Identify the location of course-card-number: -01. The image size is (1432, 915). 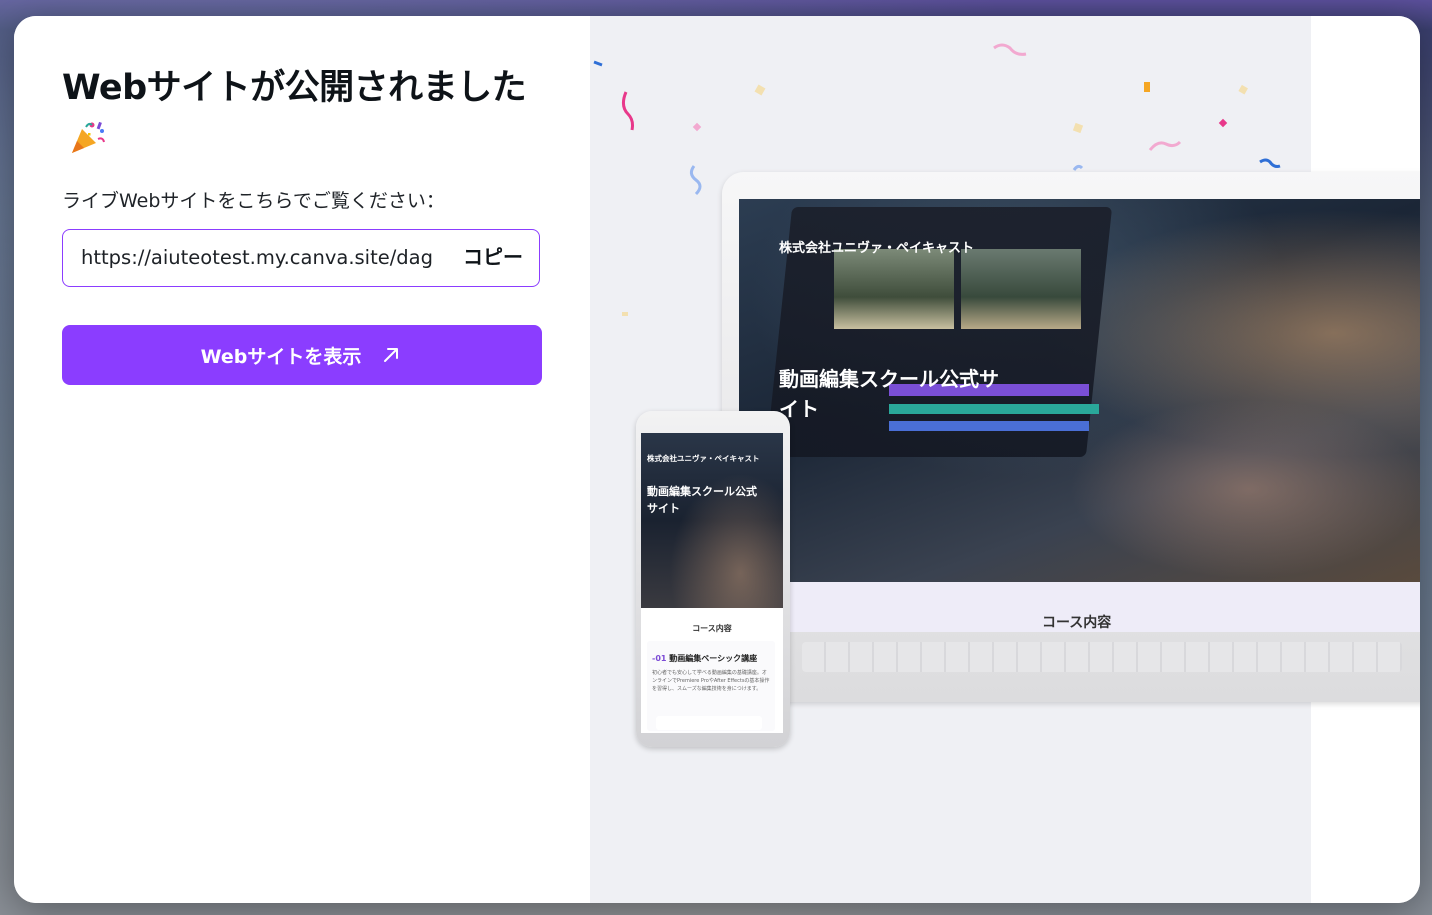
(659, 658).